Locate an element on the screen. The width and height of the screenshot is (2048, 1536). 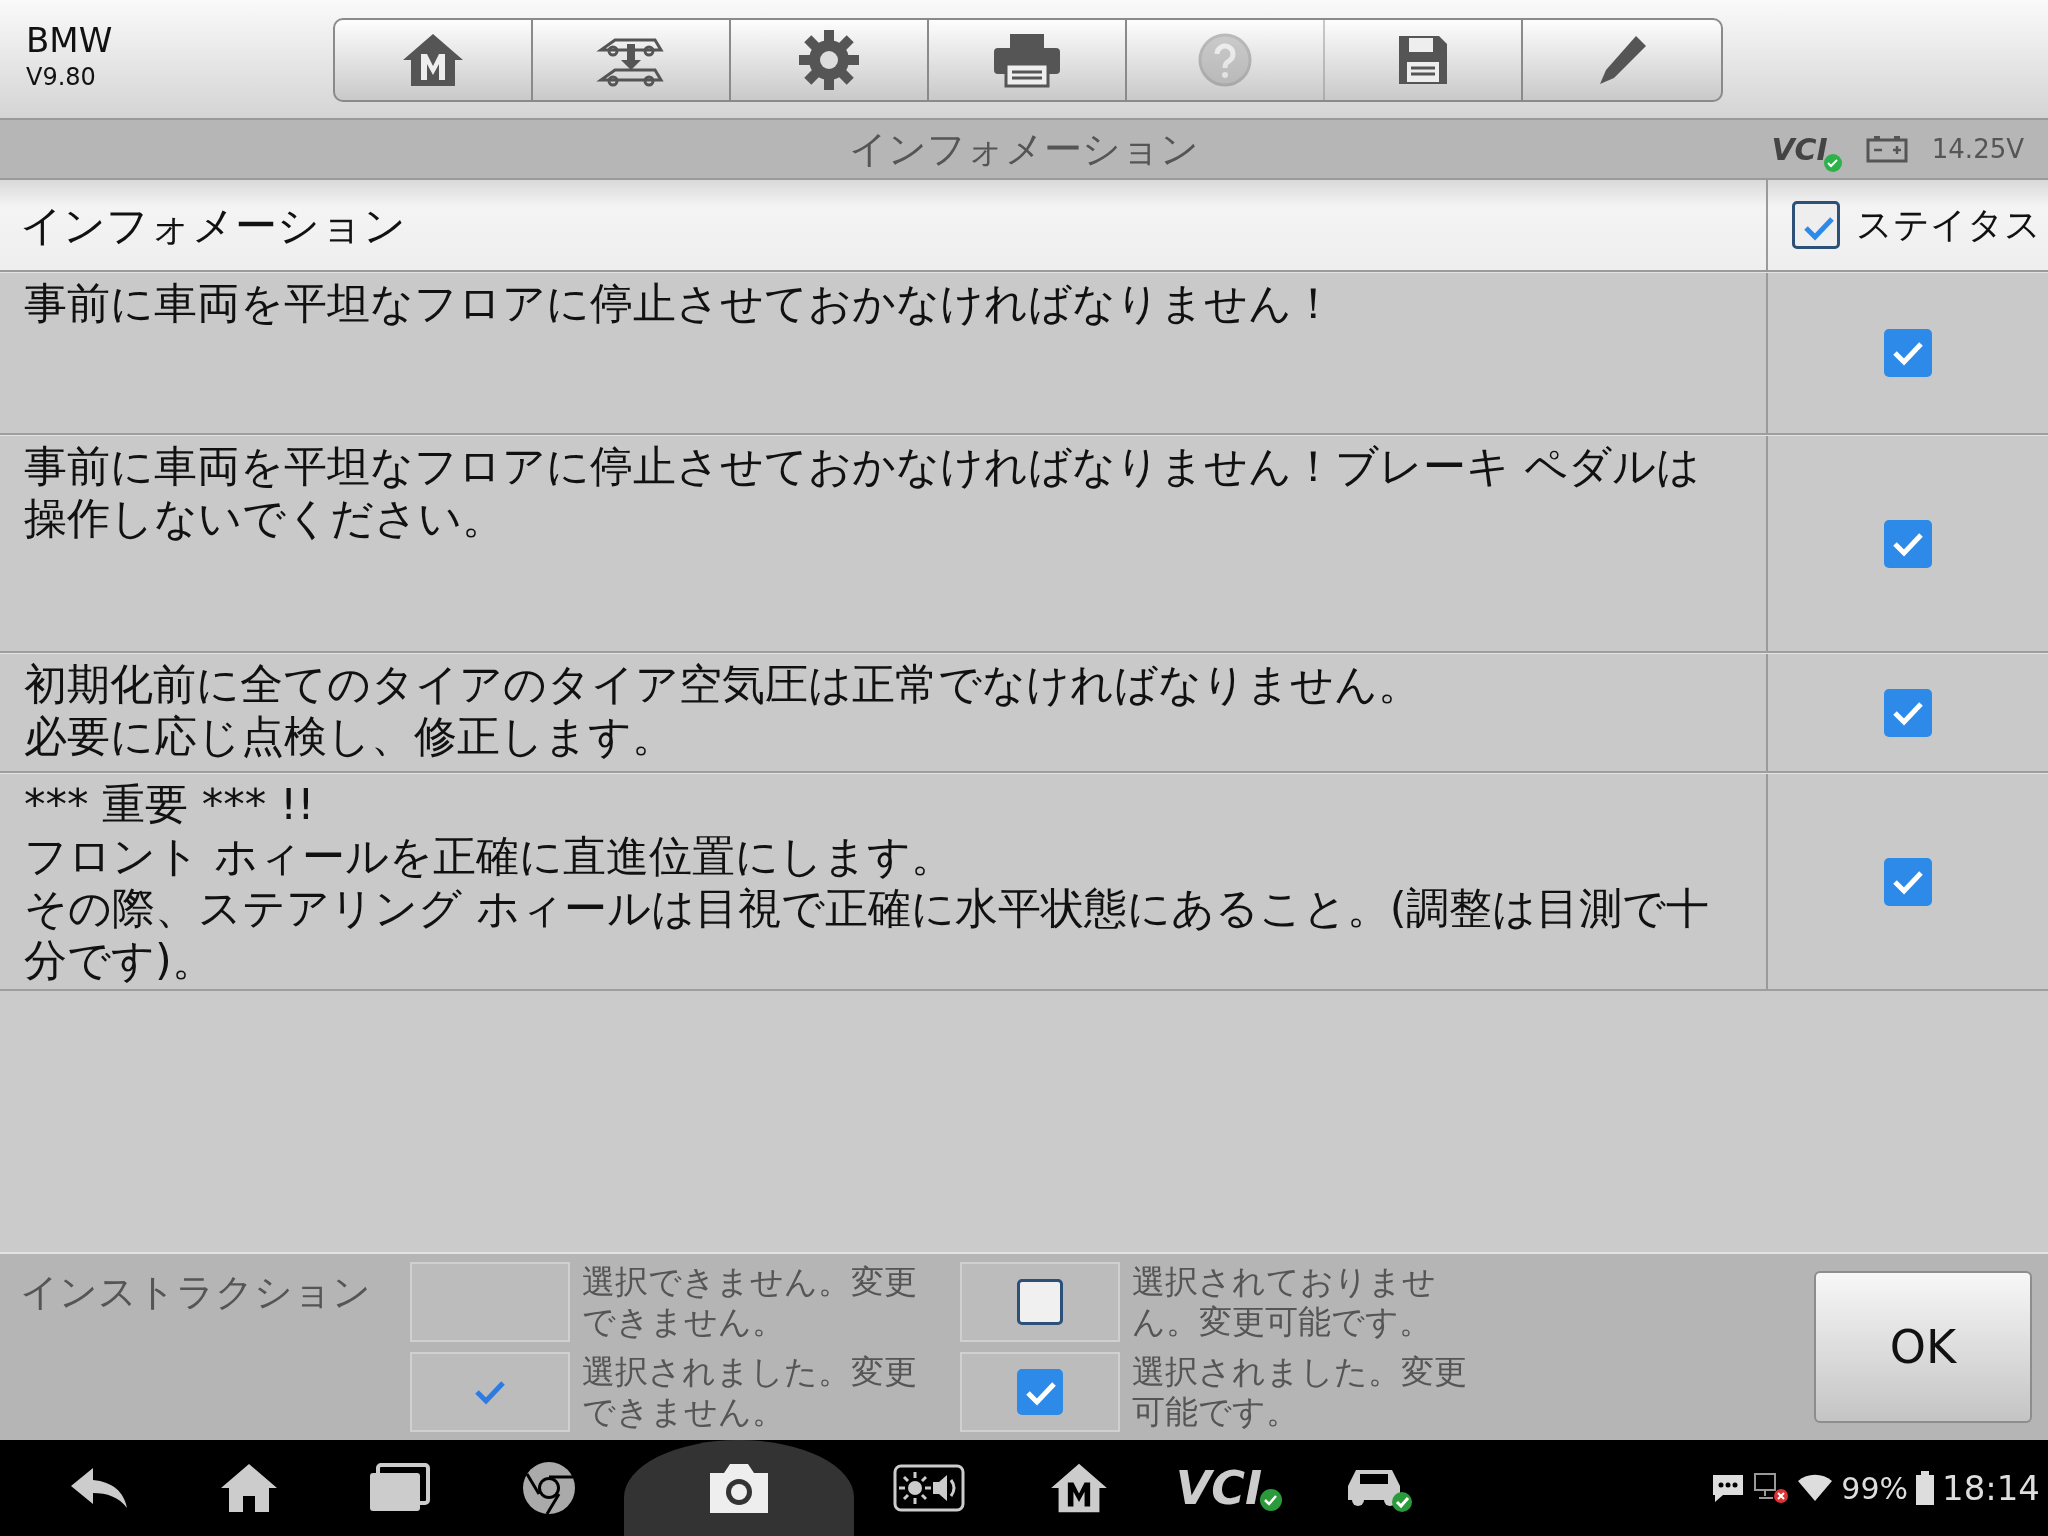
taskbar-button: VCI is located at coordinates (1229, 1488).